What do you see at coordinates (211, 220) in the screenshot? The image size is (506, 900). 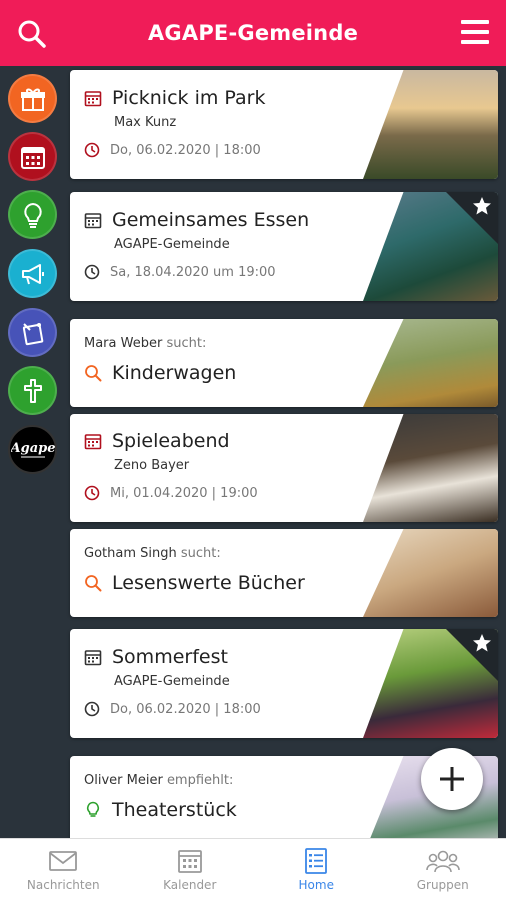 I see `event-title: Gemeinsames Essen` at bounding box center [211, 220].